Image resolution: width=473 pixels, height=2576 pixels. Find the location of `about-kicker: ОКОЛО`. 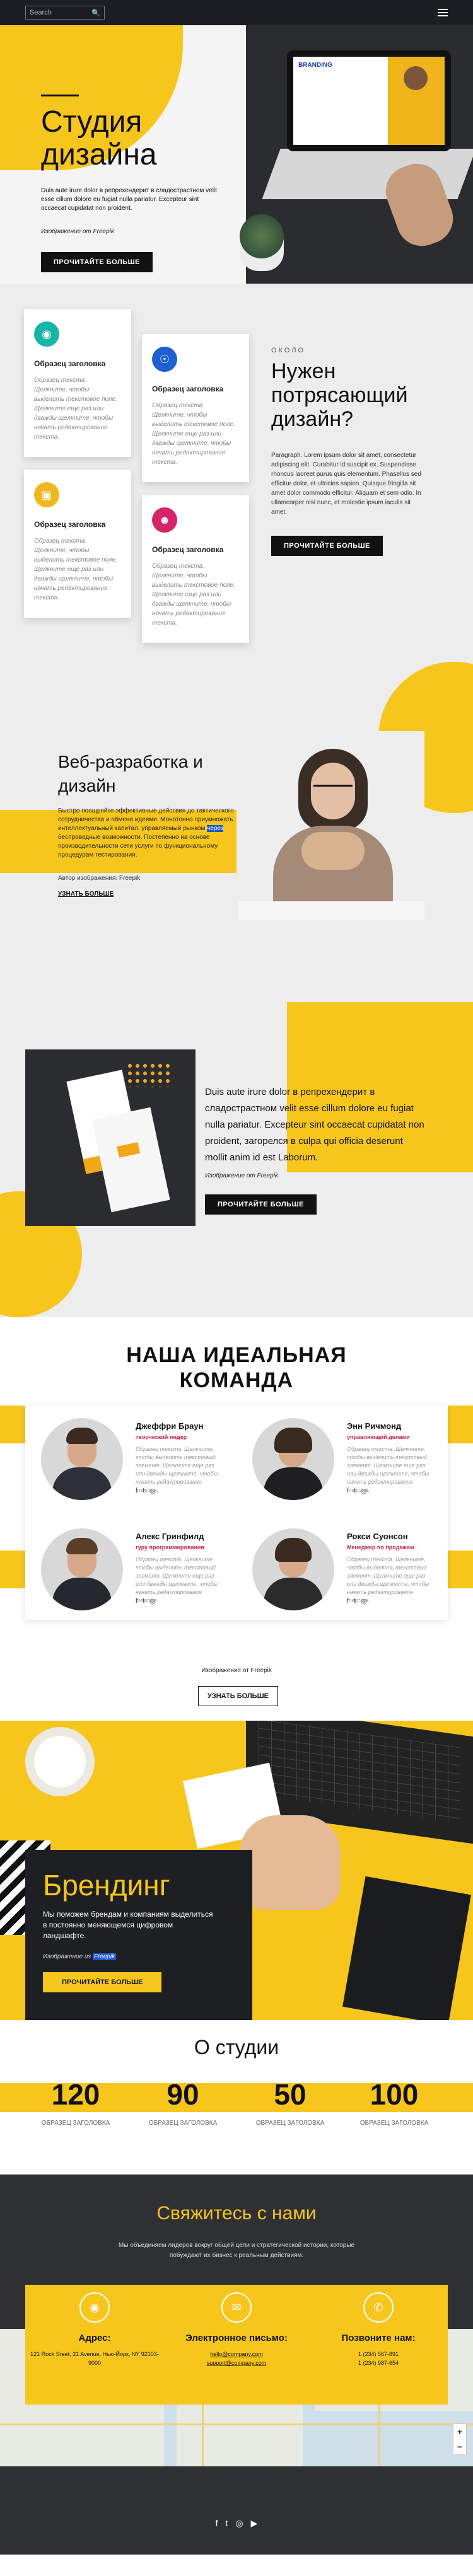

about-kicker: ОКОЛО is located at coordinates (288, 351).